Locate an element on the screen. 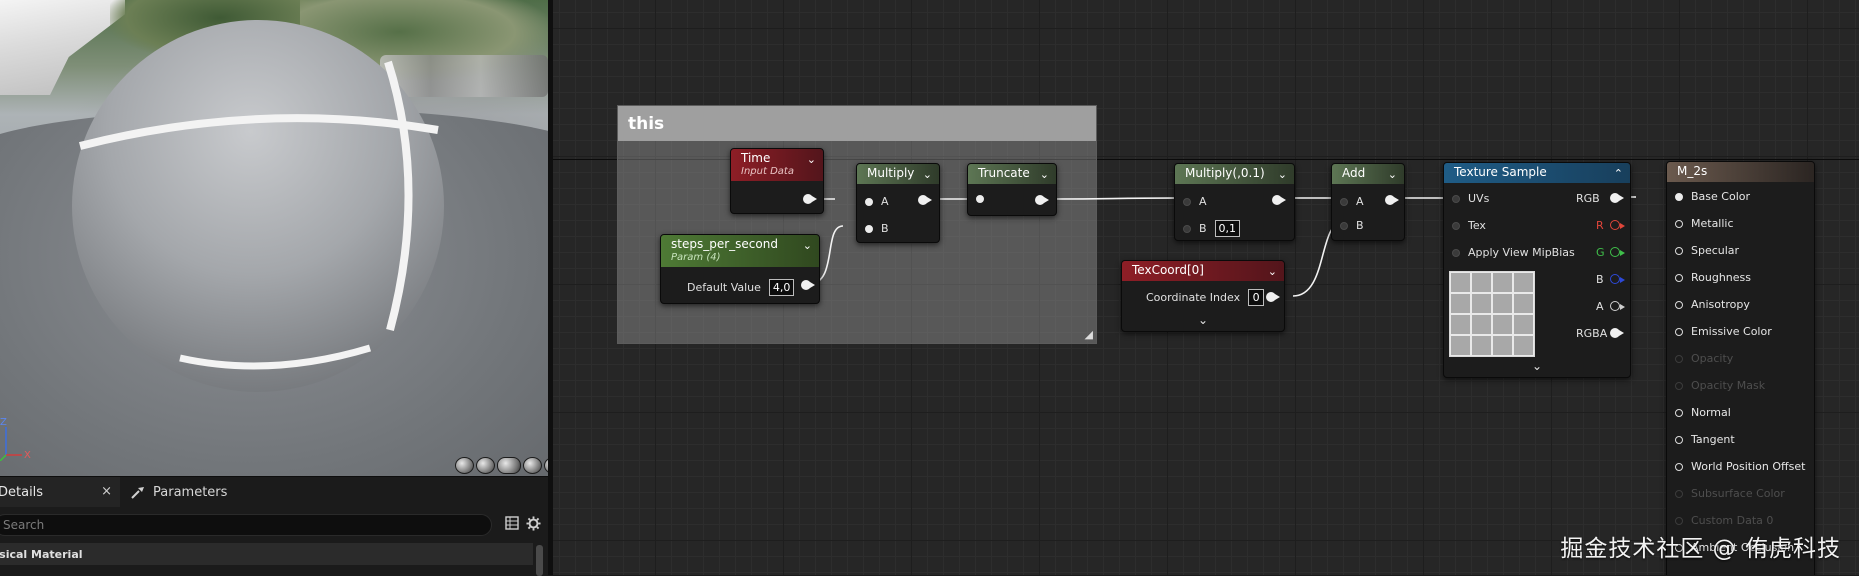 This screenshot has height=576, width=1859. resize-grip-icon: ◢ is located at coordinates (1089, 334).